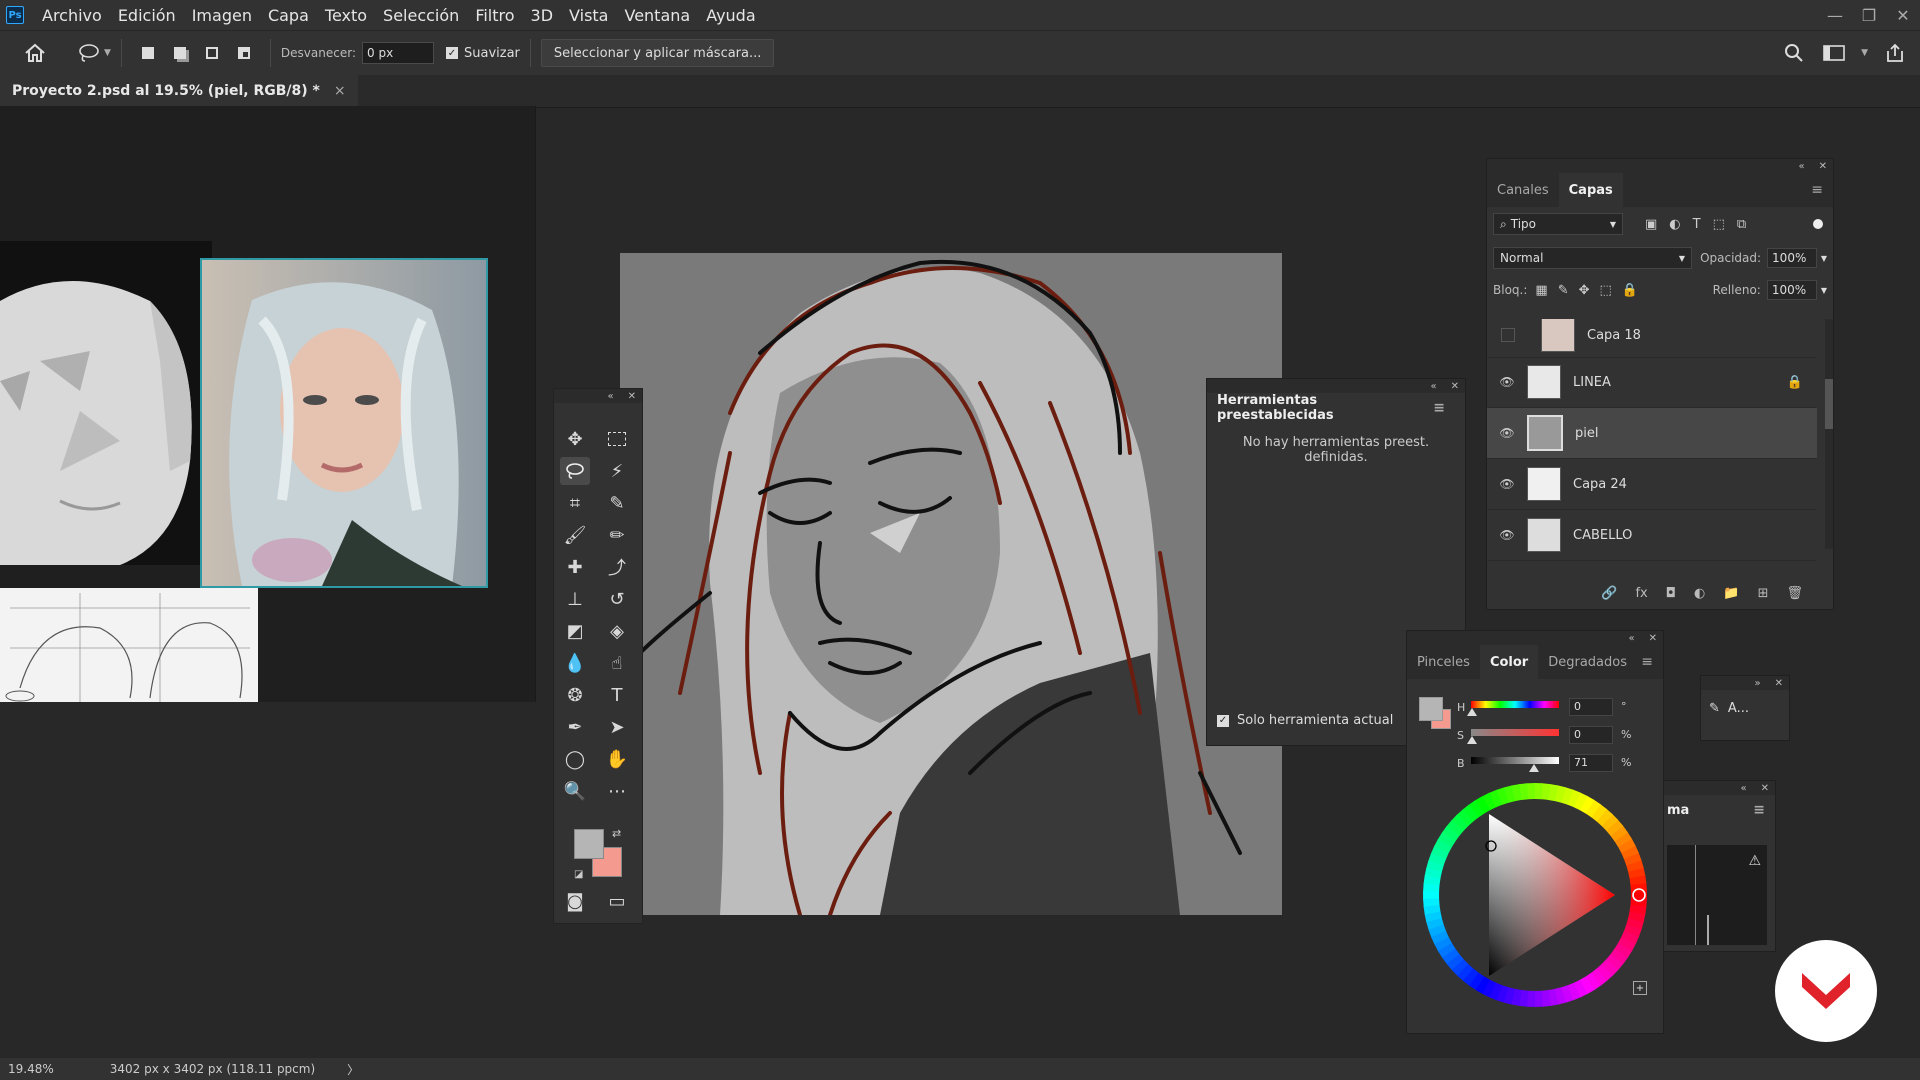 The height and width of the screenshot is (1080, 1920). Describe the element at coordinates (346, 15) in the screenshot. I see `menu-item-texto: Texto` at that location.